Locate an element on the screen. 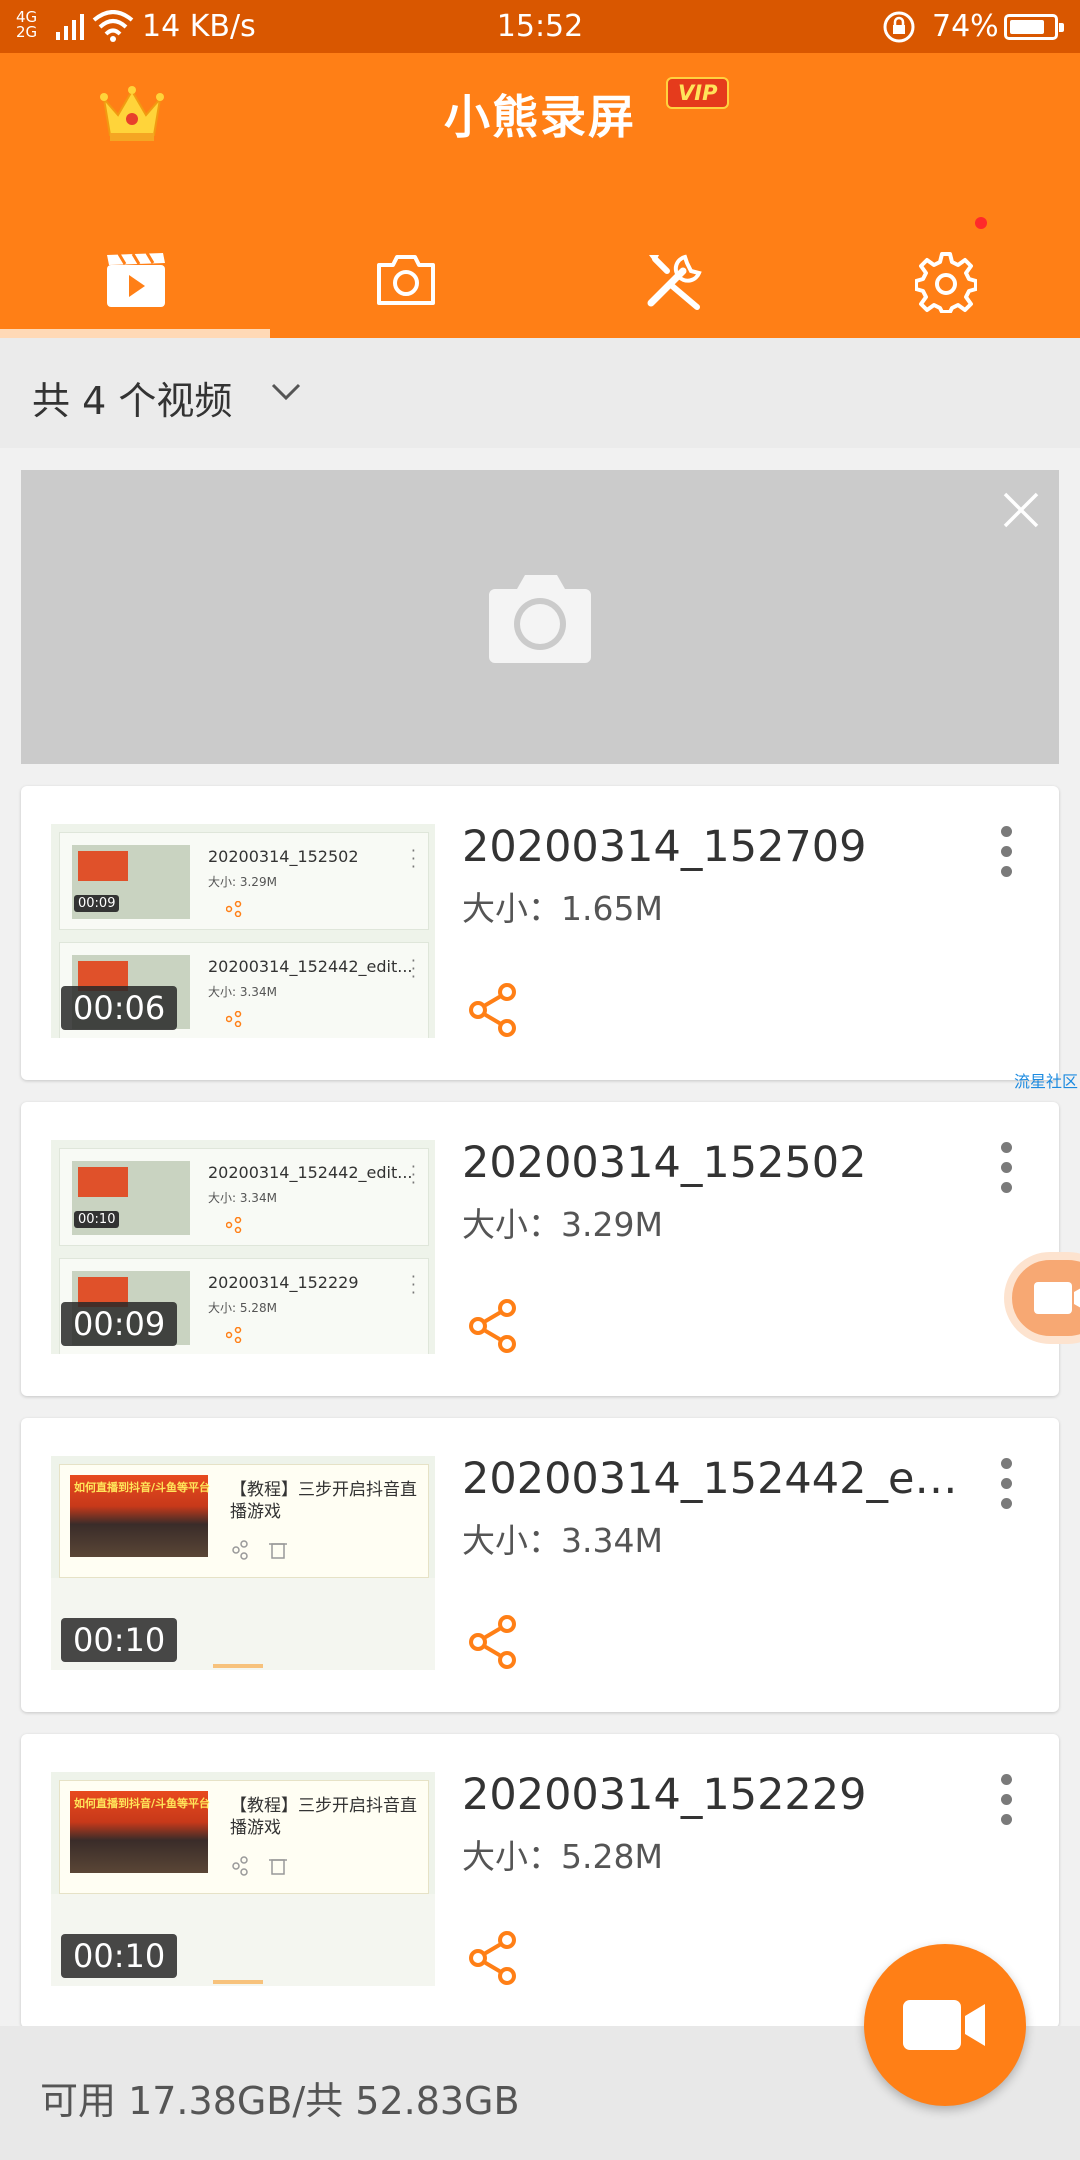  app-header: 小熊录屏 VIP is located at coordinates (540, 195).